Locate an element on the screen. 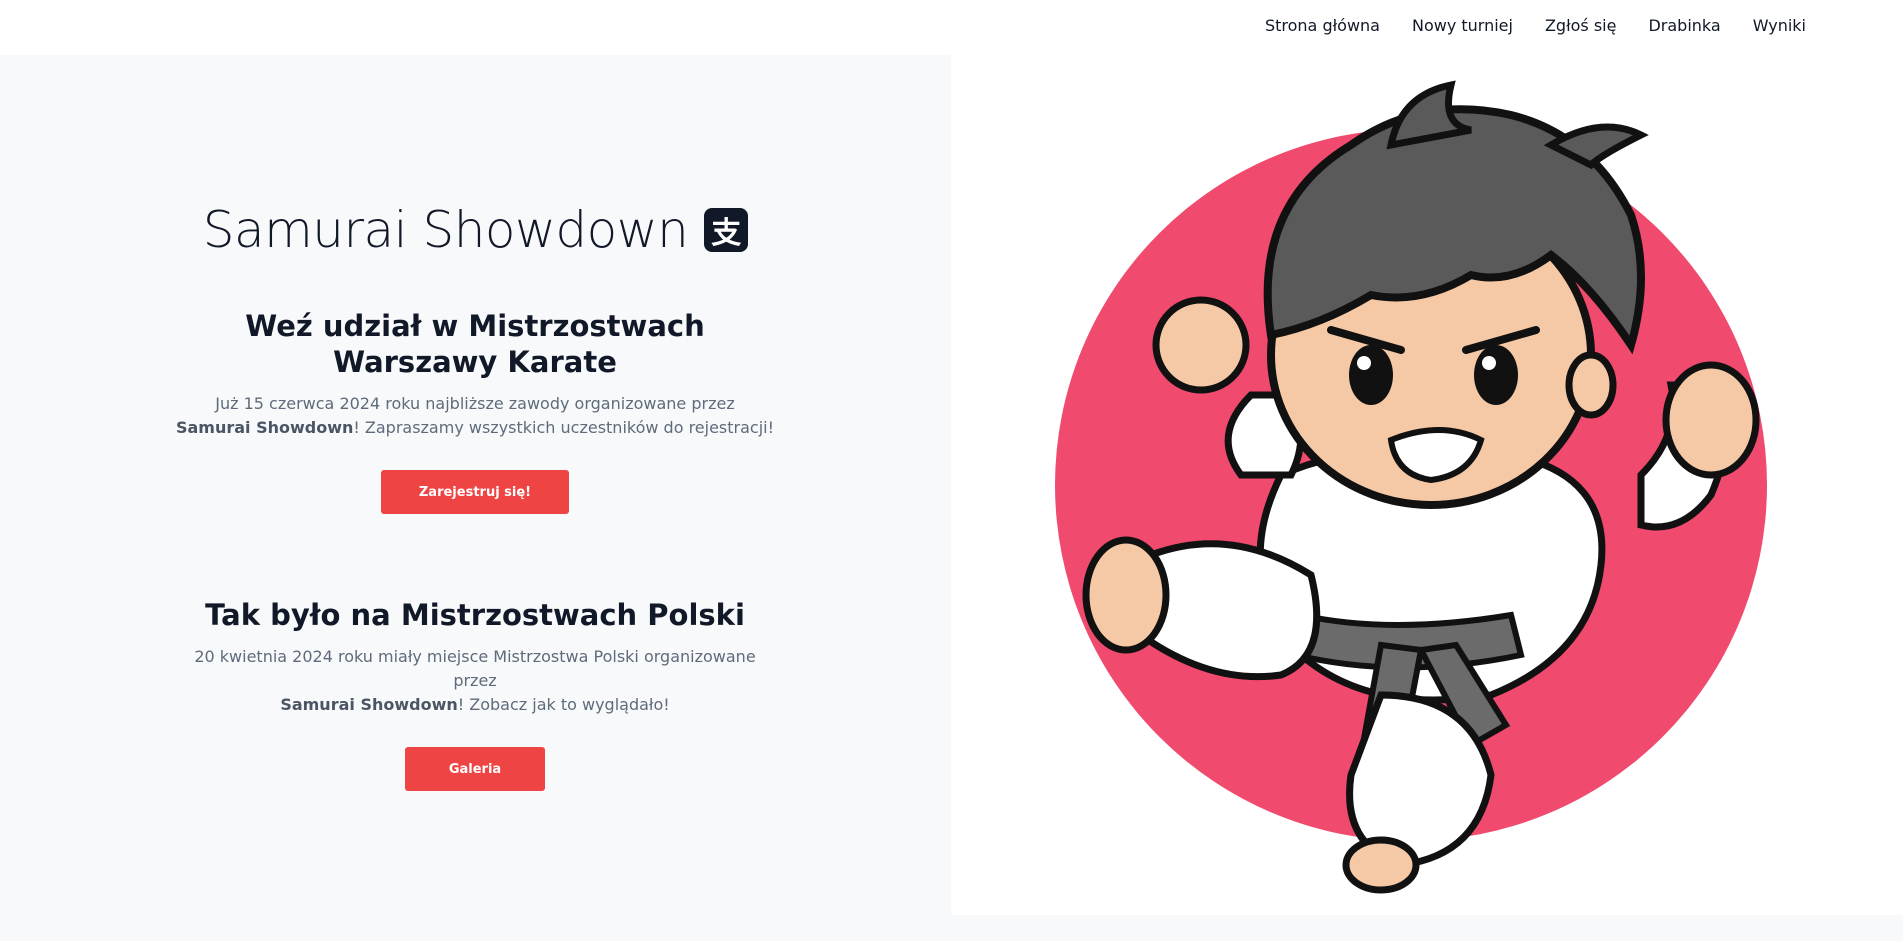 Image resolution: width=1903 pixels, height=941 pixels. nav-signup: Zgłoś się is located at coordinates (1581, 25).